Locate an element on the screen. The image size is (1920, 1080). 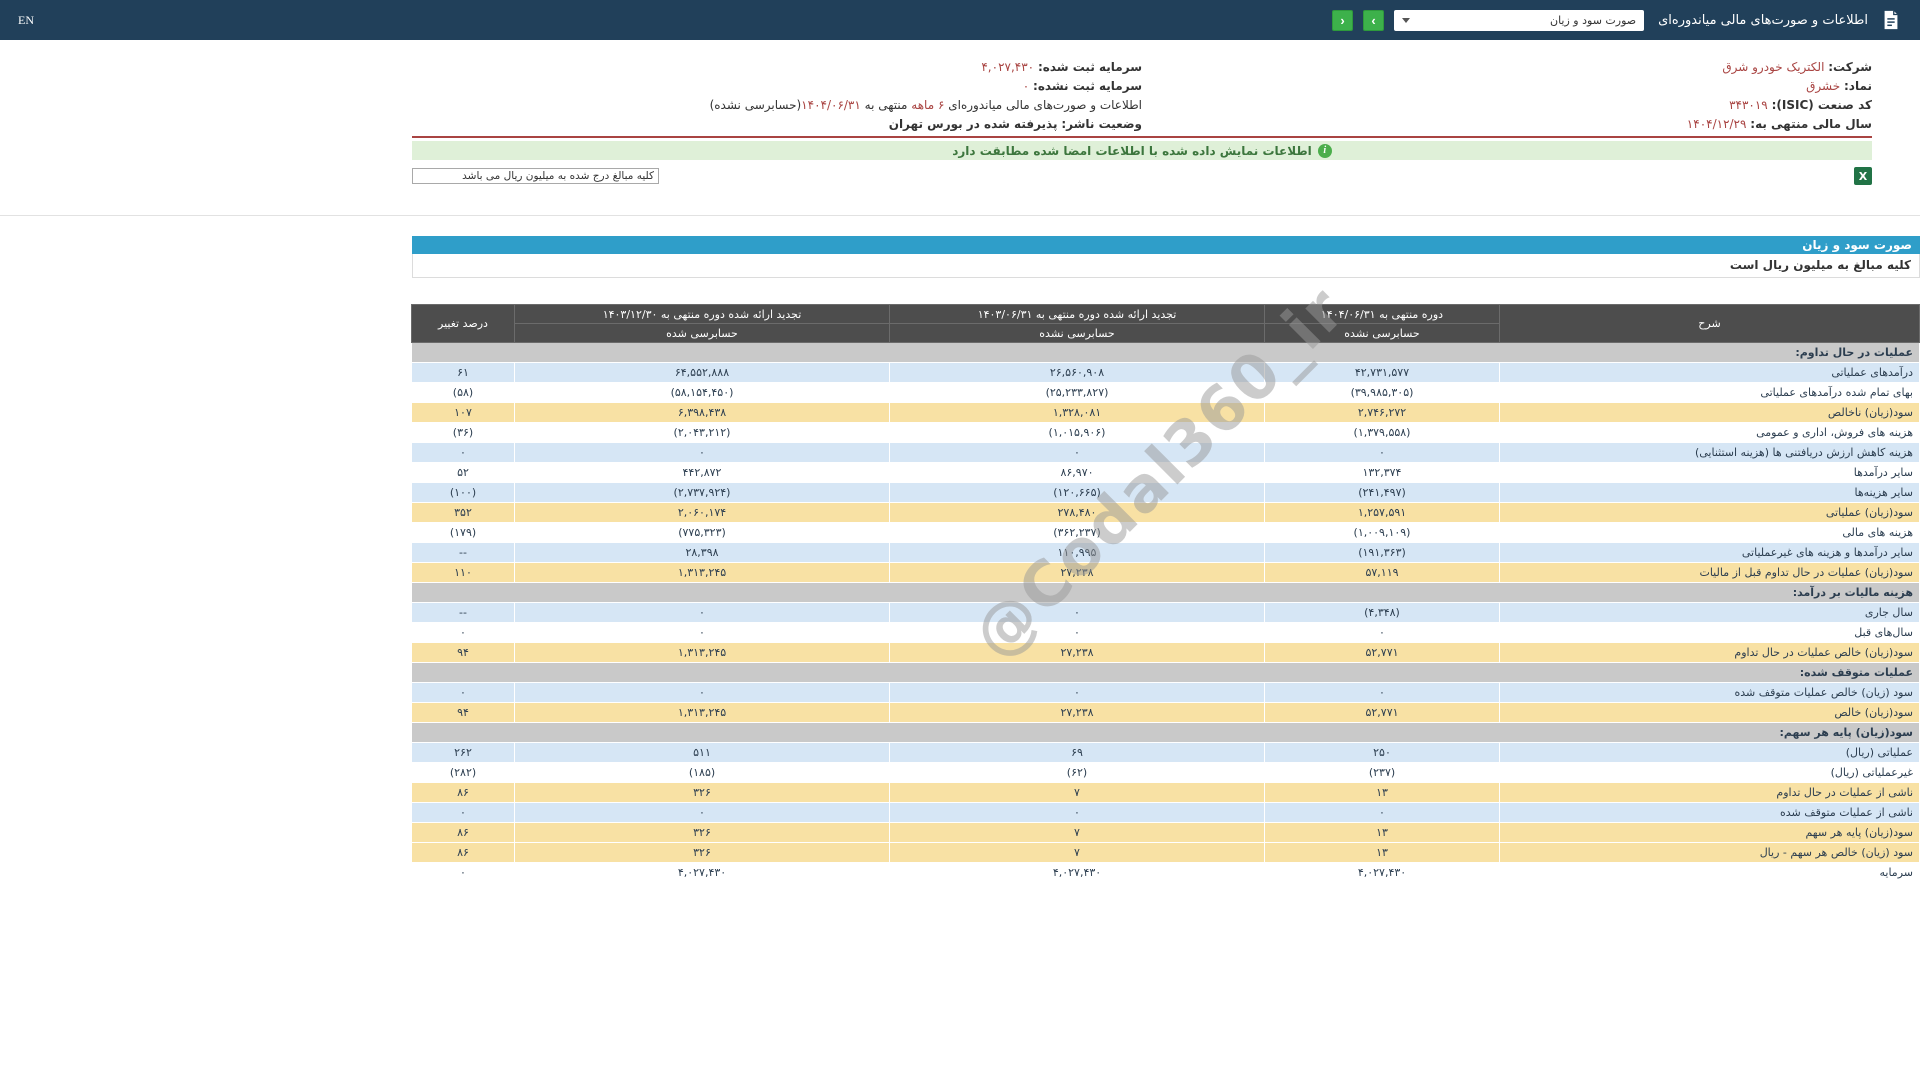
row-value-current: ۴,۰۲۷,۴۳۰ is located at coordinates (1382, 872).